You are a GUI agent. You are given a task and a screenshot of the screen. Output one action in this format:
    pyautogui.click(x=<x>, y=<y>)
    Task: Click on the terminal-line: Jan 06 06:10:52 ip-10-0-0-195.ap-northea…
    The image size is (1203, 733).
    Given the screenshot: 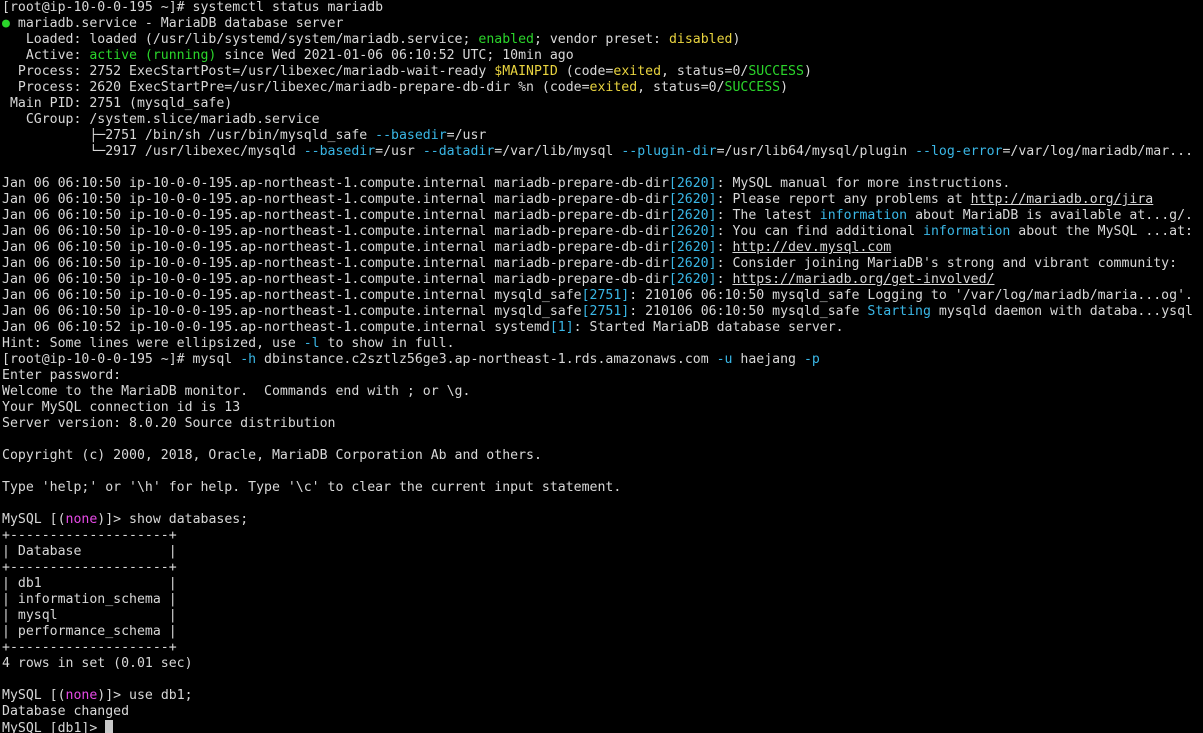 What is the action you would take?
    pyautogui.click(x=602, y=328)
    